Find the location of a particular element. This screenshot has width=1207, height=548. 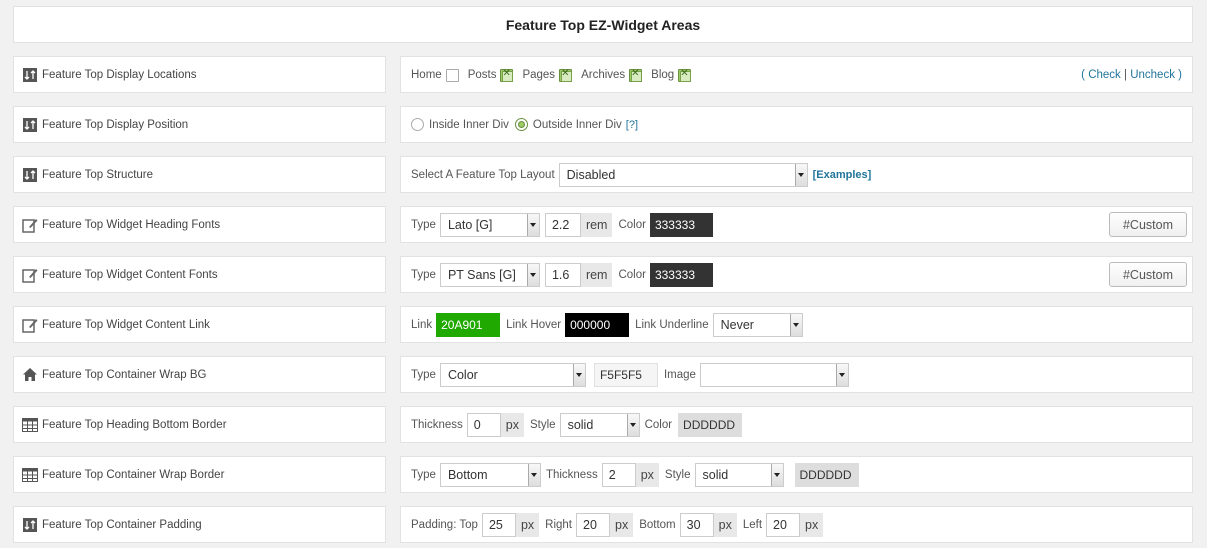

blog-label: Blog is located at coordinates (663, 74).